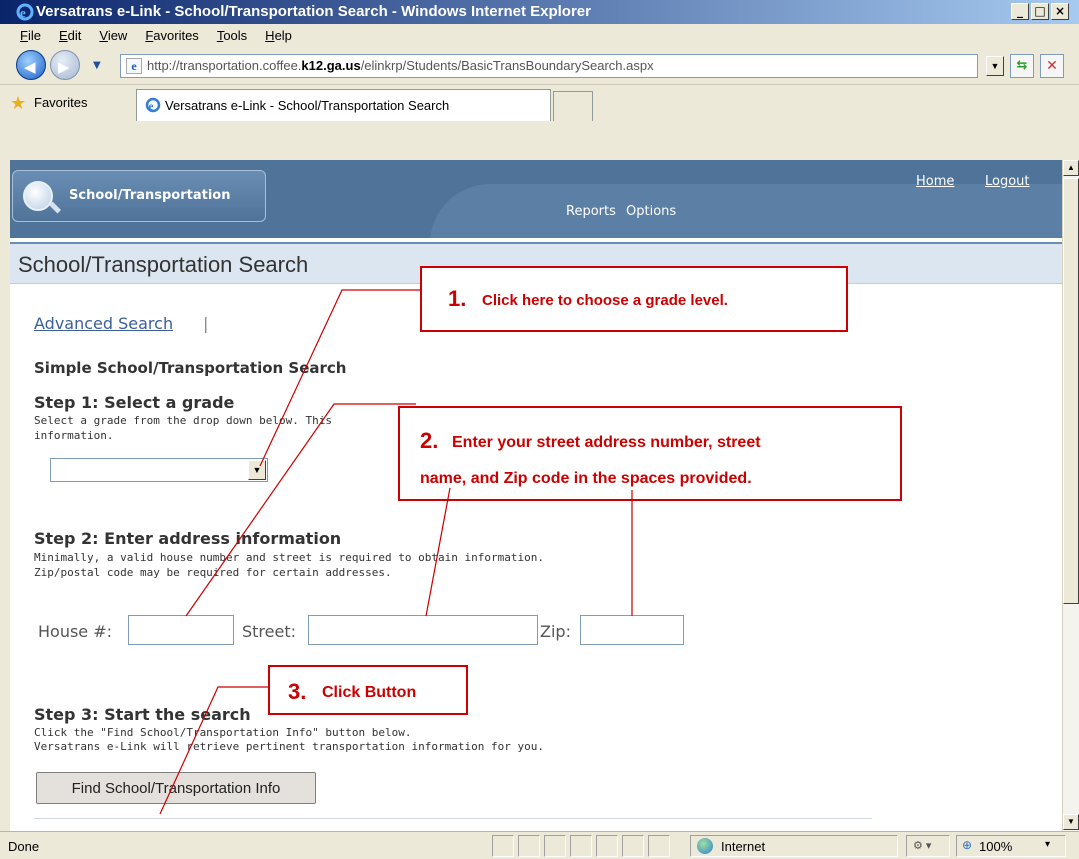 The image size is (1079, 859). I want to click on favorites-star-icon: ★, so click(18, 103).